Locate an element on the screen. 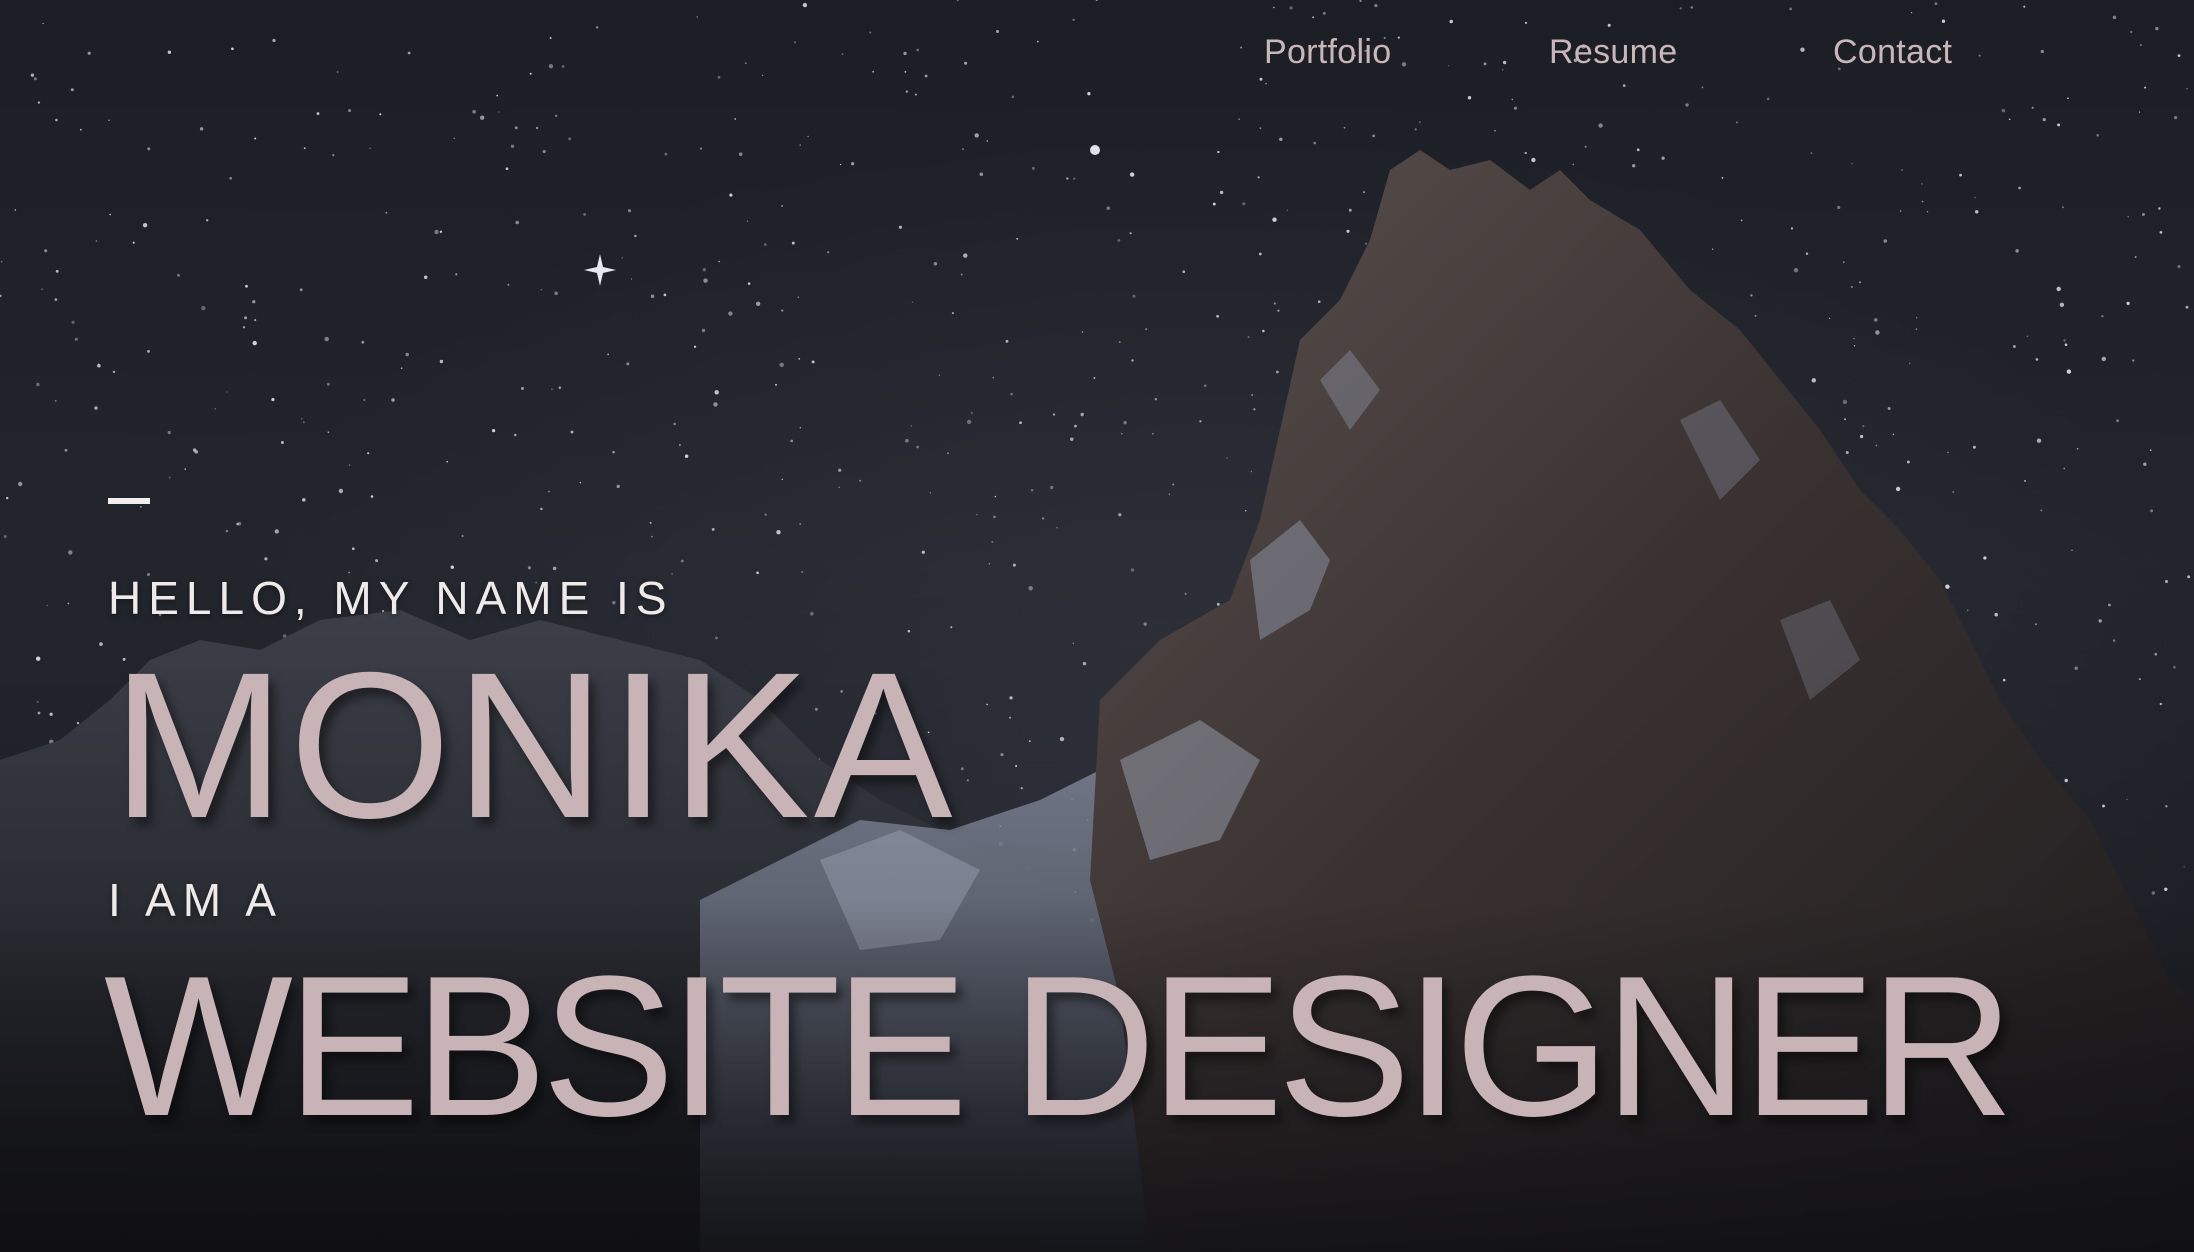  nav-link-contact: Contact is located at coordinates (1892, 52).